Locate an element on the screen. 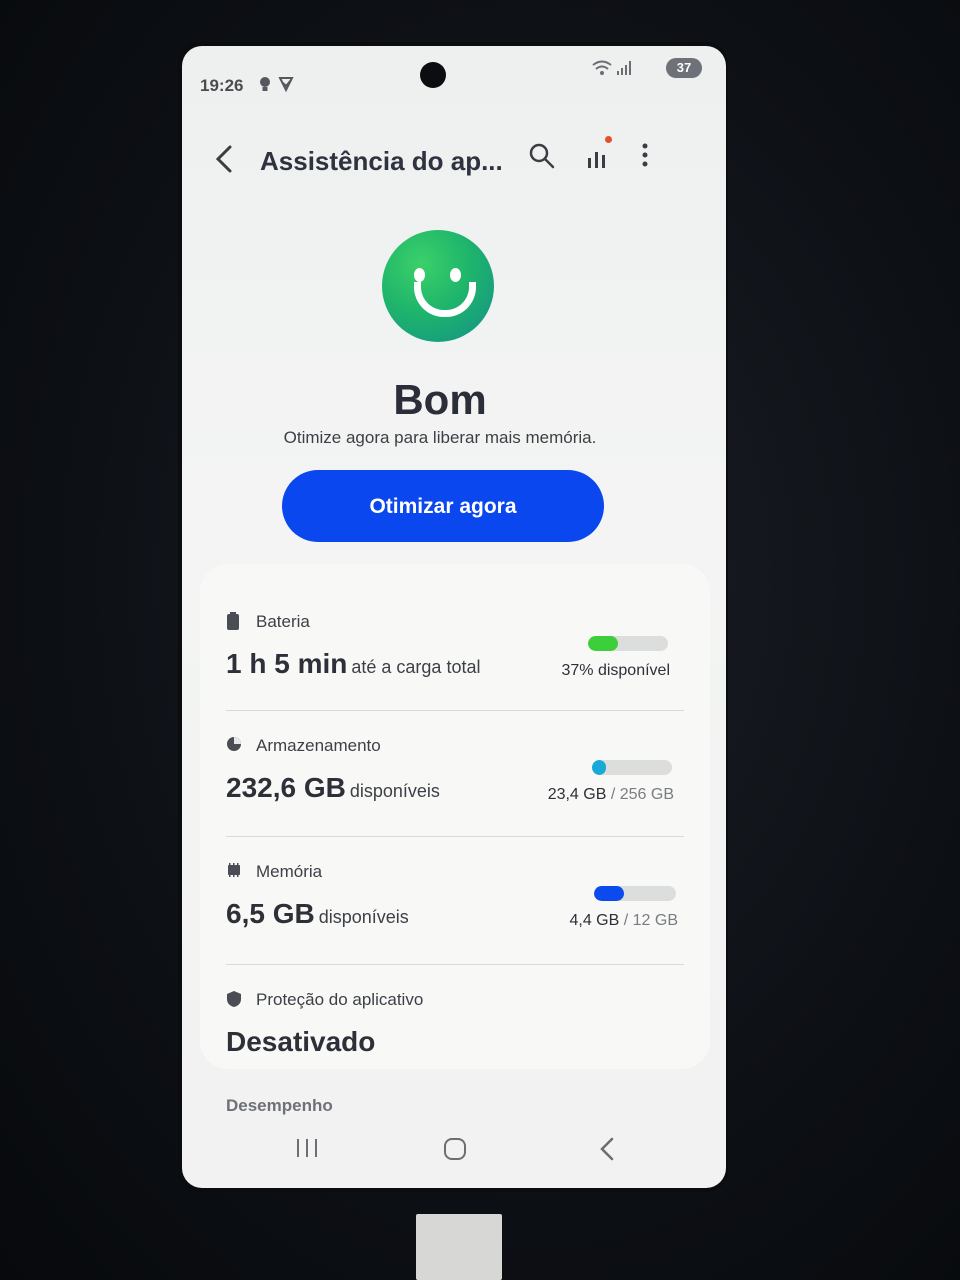  navigation-bar is located at coordinates (454, 1153).